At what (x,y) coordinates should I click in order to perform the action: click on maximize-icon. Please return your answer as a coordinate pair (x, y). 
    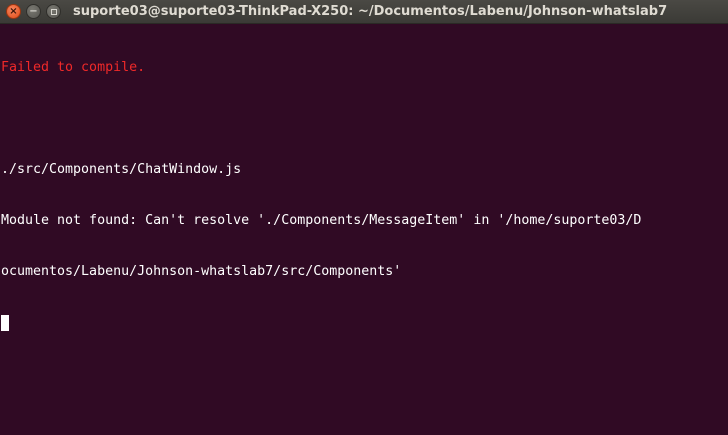
    Looking at the image, I should click on (53, 11).